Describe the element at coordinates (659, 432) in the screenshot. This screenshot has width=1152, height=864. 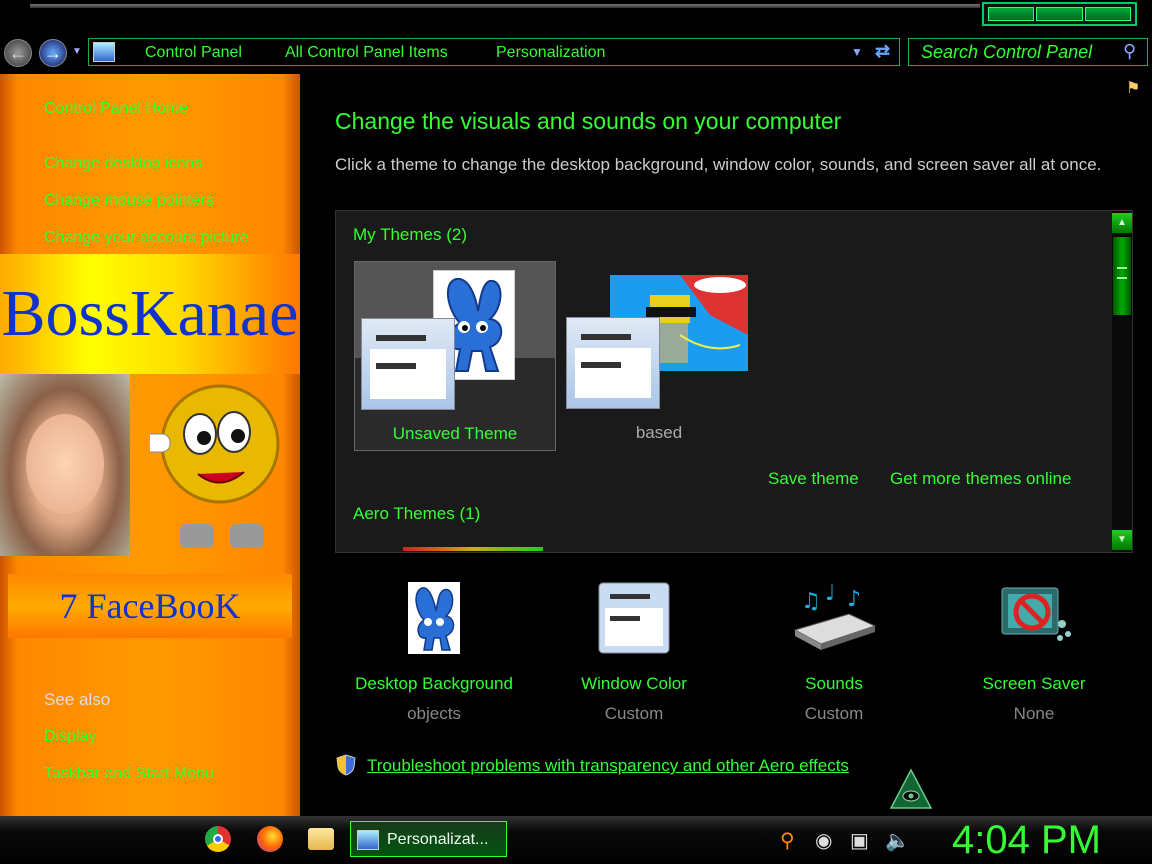
I see `theme-name: based` at that location.